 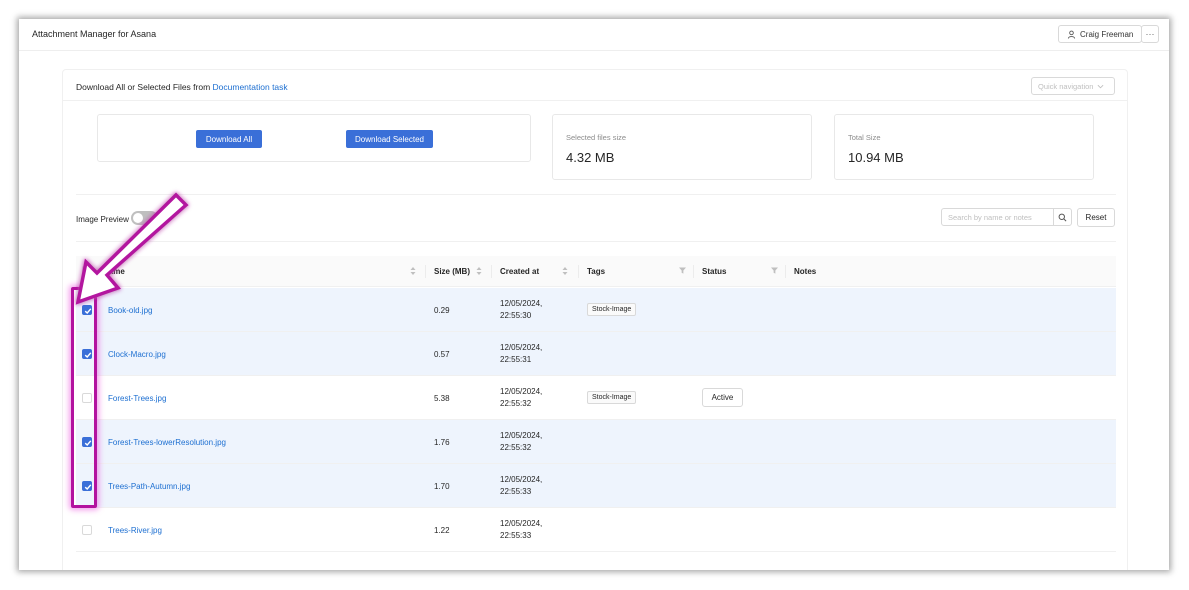 I want to click on toolbar-divider, so click(x=596, y=241).